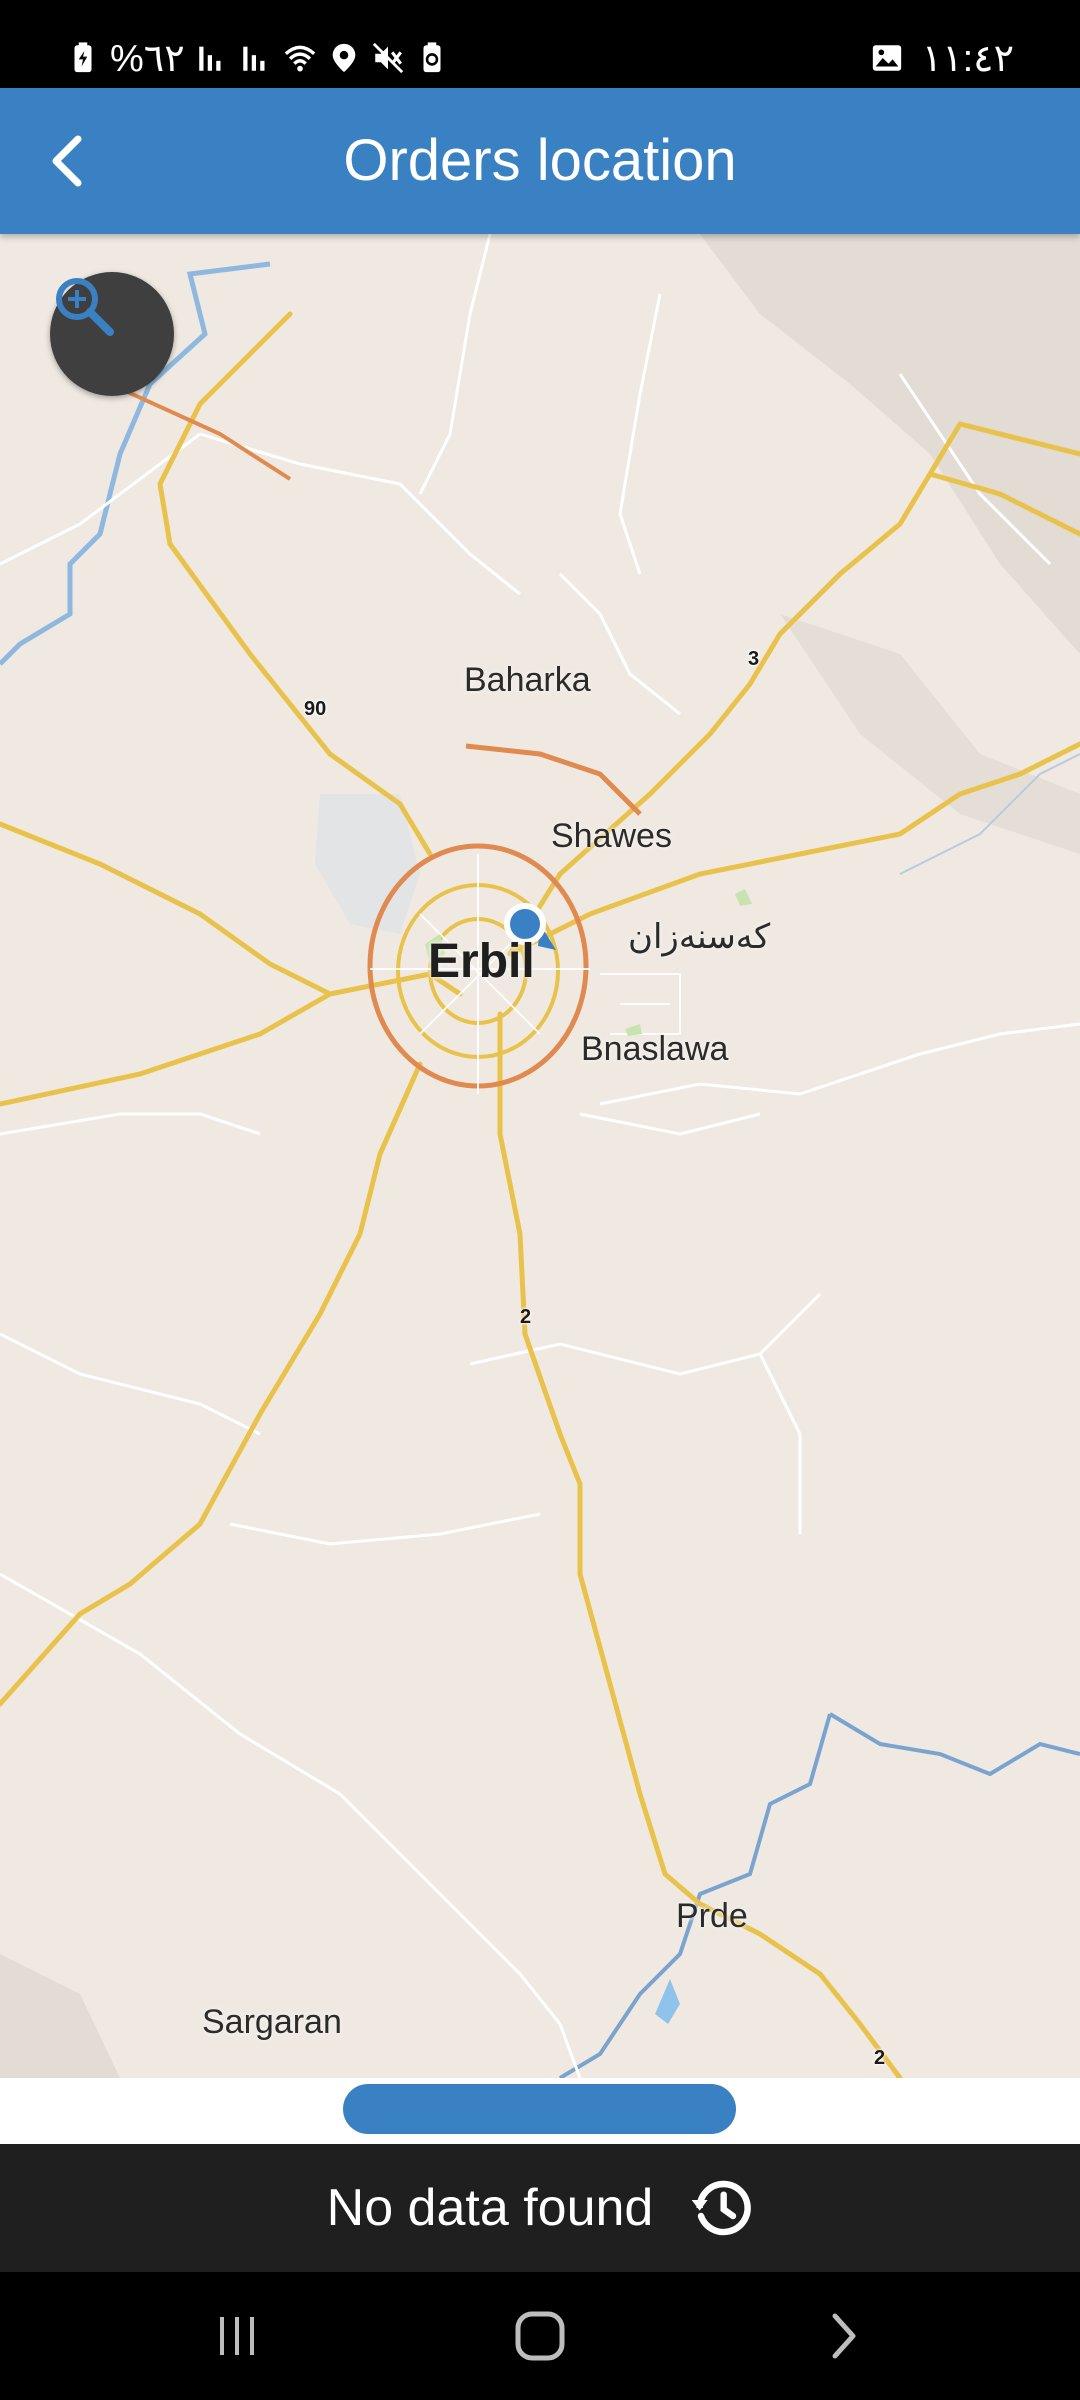 The image size is (1080, 2400). I want to click on map-label-sargaran: Sargaran, so click(272, 2022).